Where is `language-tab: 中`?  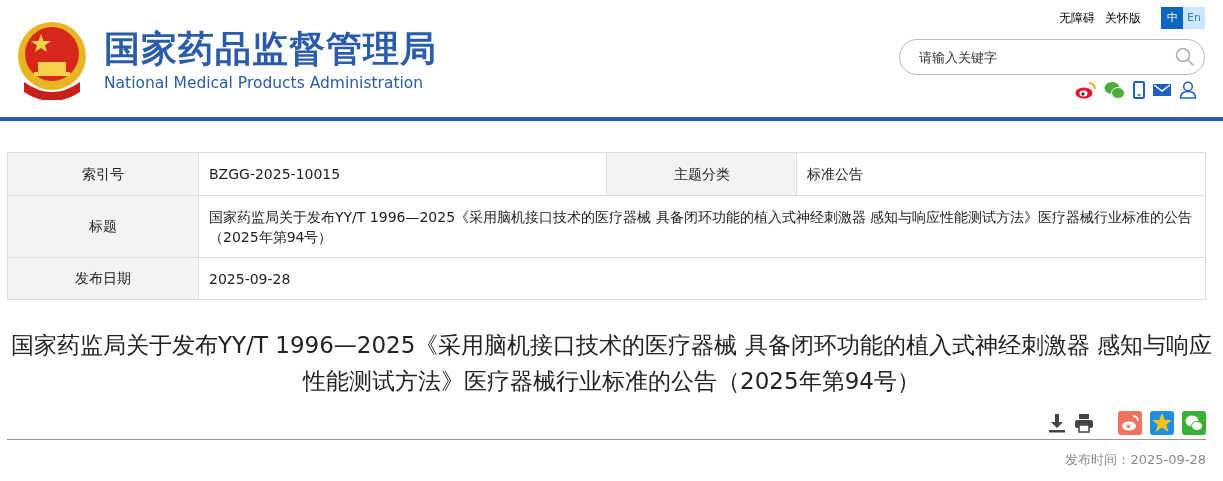
language-tab: 中 is located at coordinates (1172, 18).